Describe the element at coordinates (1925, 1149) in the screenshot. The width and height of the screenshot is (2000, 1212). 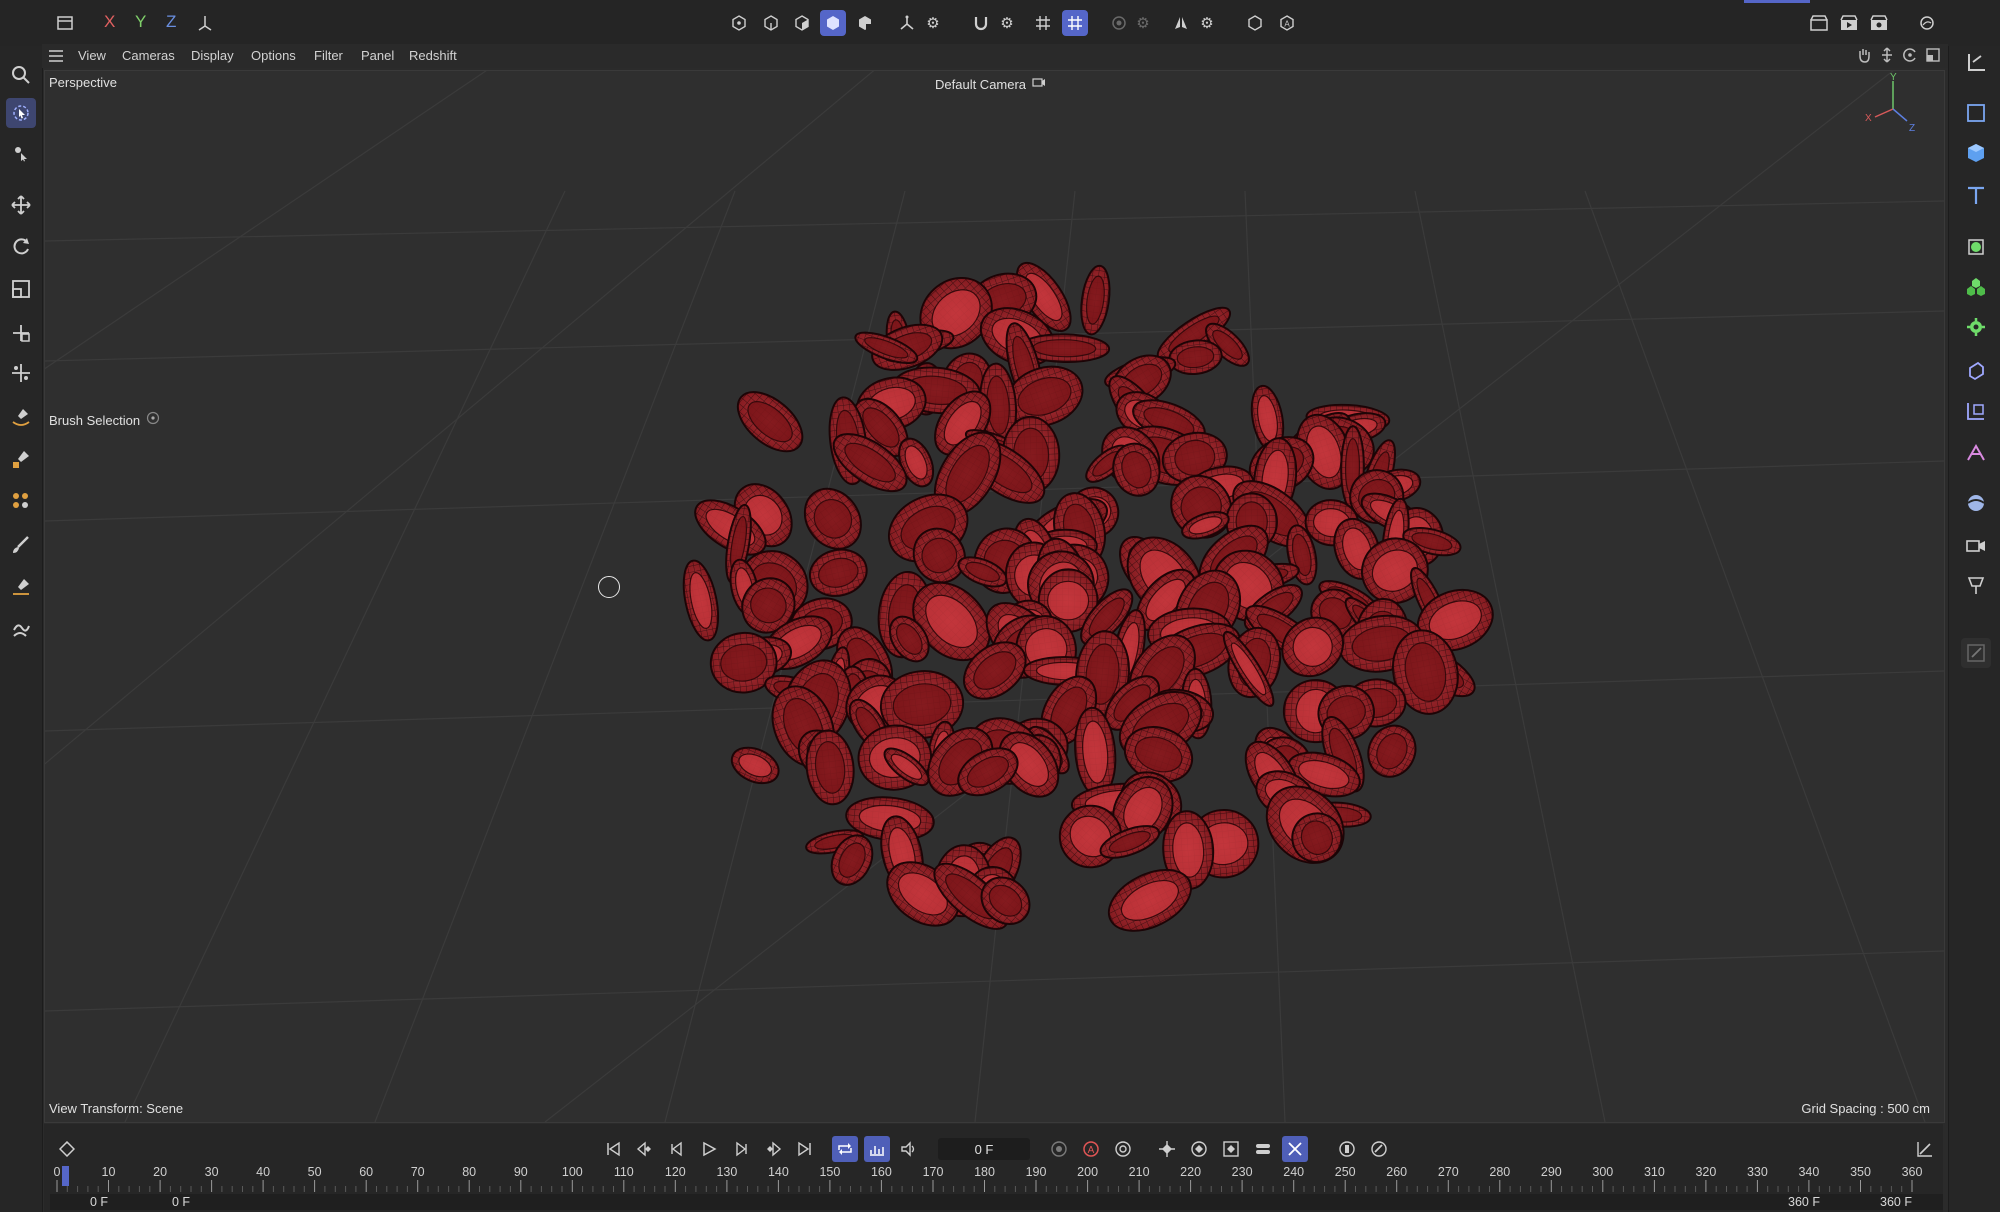
I see `fcurve-editor-icon` at that location.